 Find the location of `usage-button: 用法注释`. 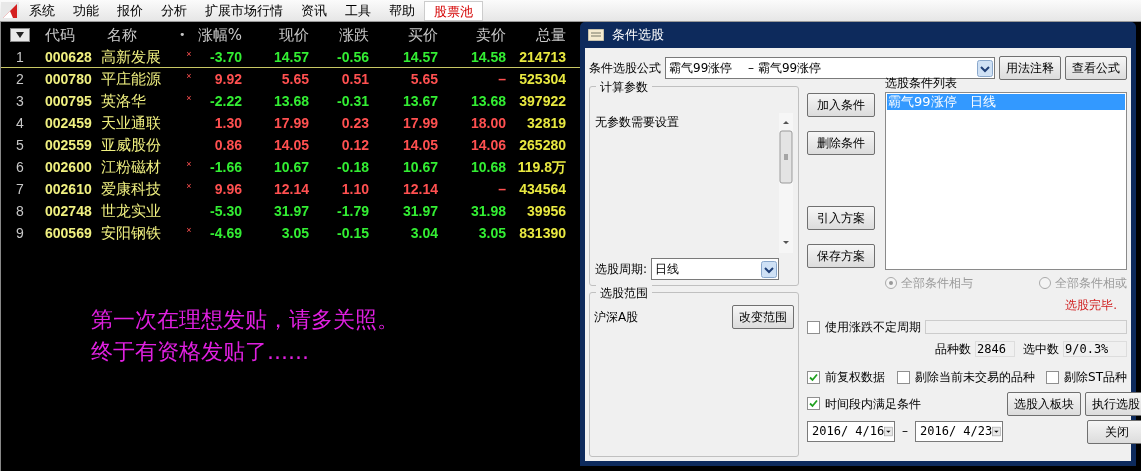

usage-button: 用法注释 is located at coordinates (1030, 68).